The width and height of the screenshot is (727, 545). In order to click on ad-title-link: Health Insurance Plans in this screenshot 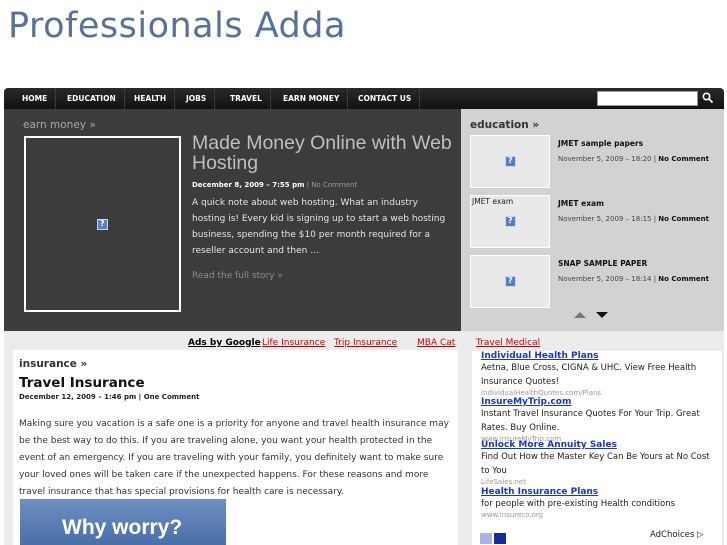, I will do `click(598, 492)`.